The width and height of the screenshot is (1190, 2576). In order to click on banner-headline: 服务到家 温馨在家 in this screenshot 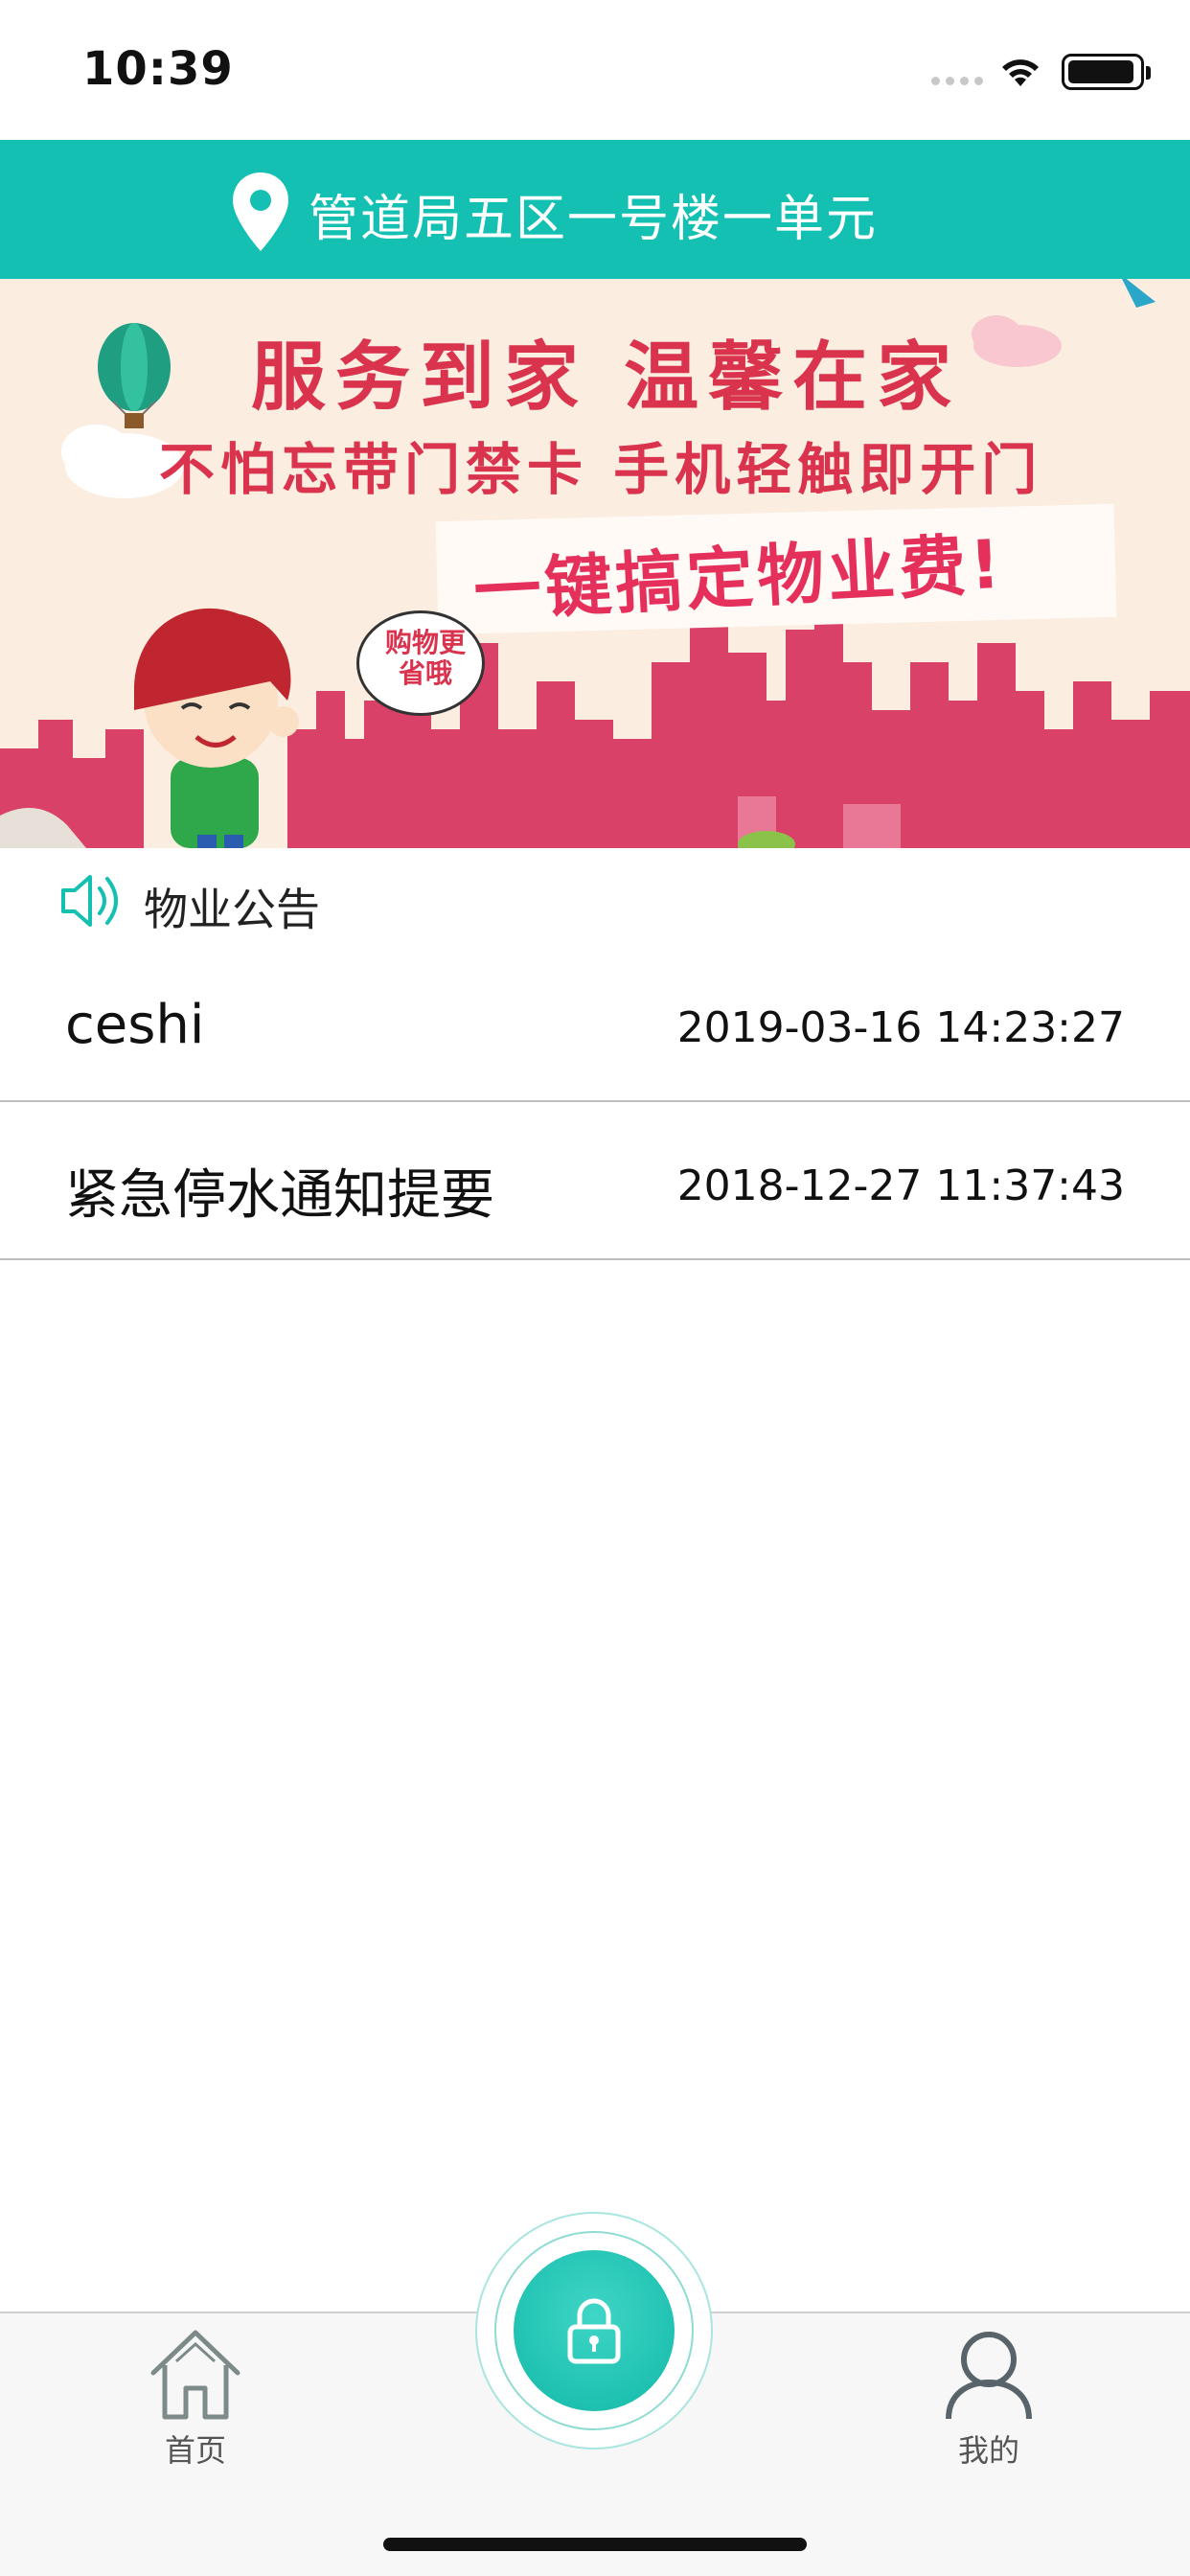, I will do `click(606, 377)`.